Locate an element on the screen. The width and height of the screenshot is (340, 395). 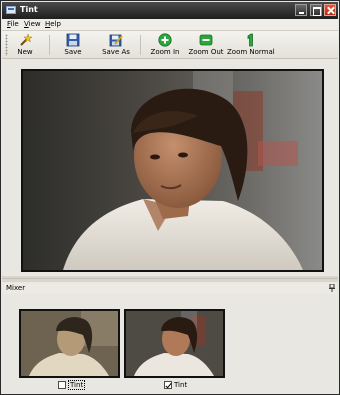
magic-wand-icon is located at coordinates (26, 39).